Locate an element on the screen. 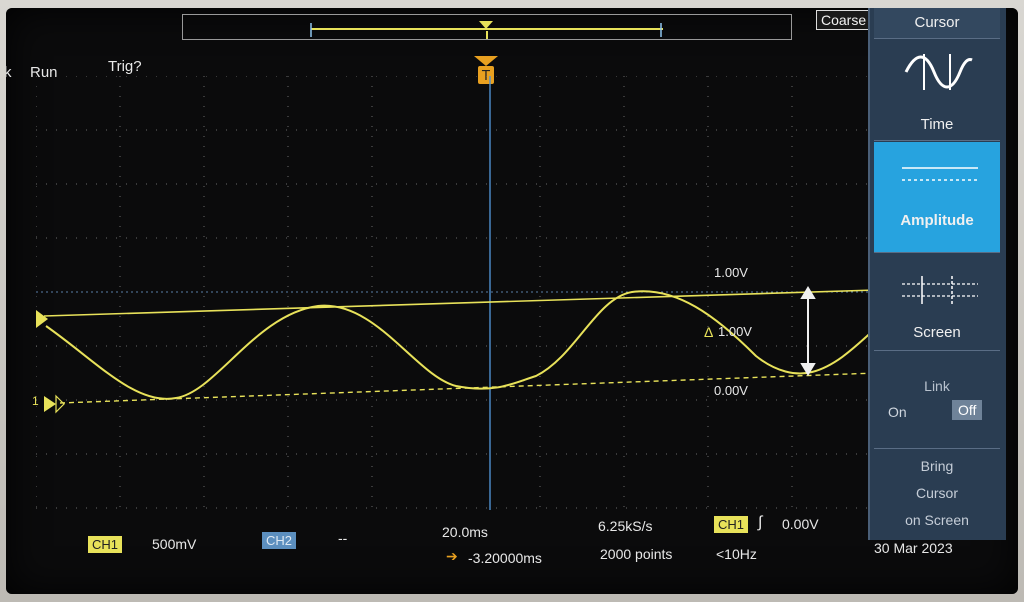 The width and height of the screenshot is (1024, 602). record-view-bar is located at coordinates (487, 27).